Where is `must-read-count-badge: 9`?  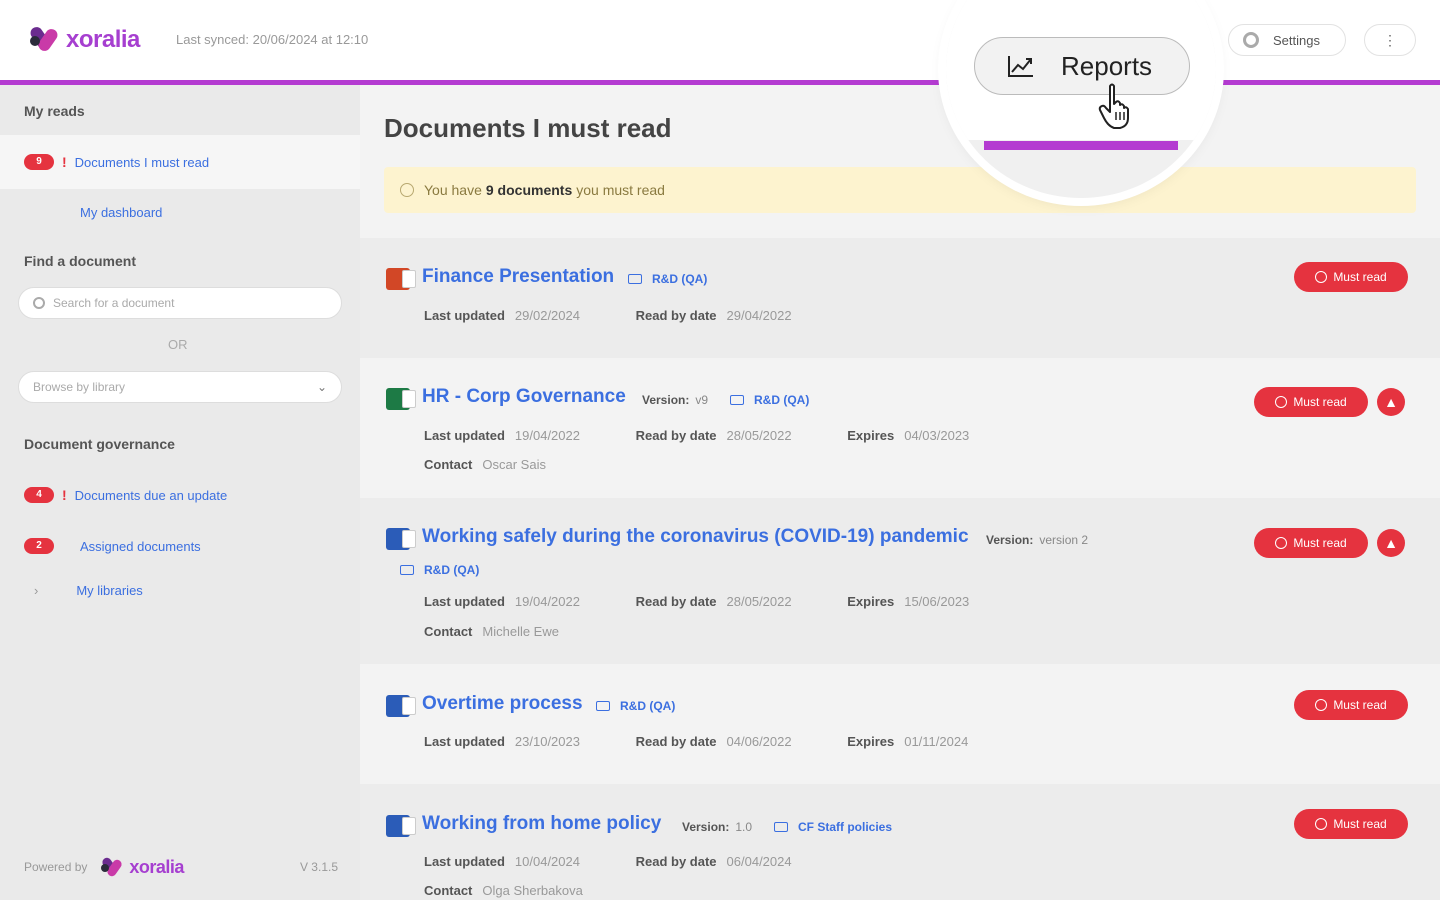
must-read-count-badge: 9 is located at coordinates (39, 162).